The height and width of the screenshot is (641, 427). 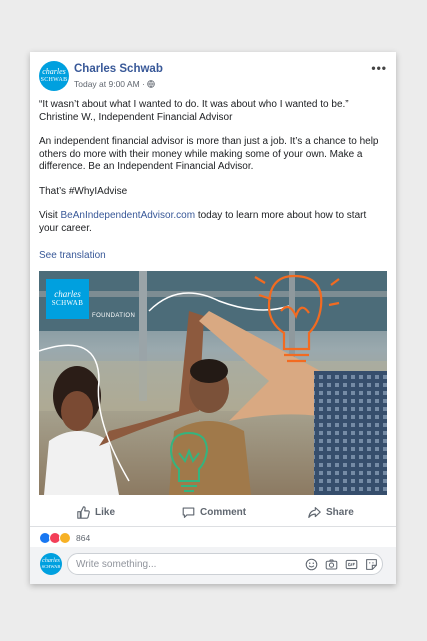 What do you see at coordinates (50, 215) in the screenshot?
I see `cta-prefix: Visit` at bounding box center [50, 215].